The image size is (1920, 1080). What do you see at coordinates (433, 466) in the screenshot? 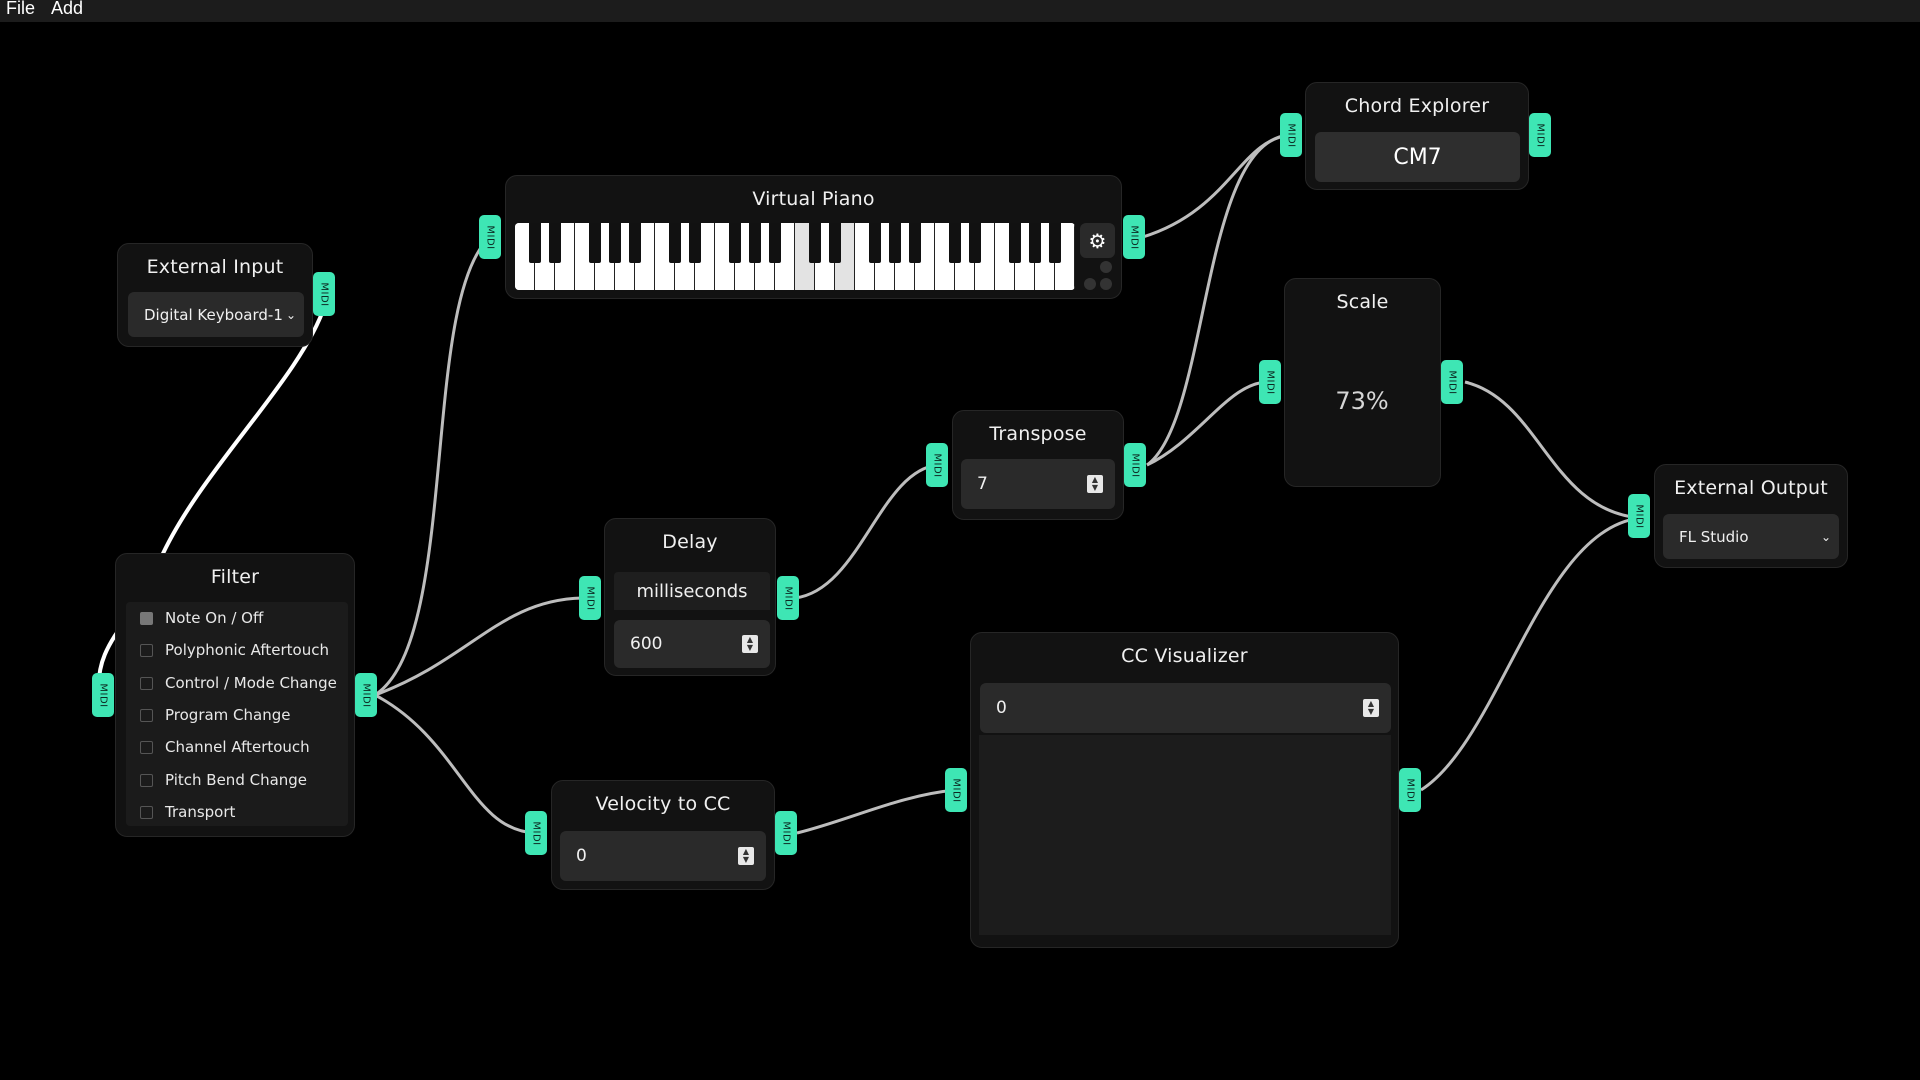
I see `wire-filter-to-piano` at bounding box center [433, 466].